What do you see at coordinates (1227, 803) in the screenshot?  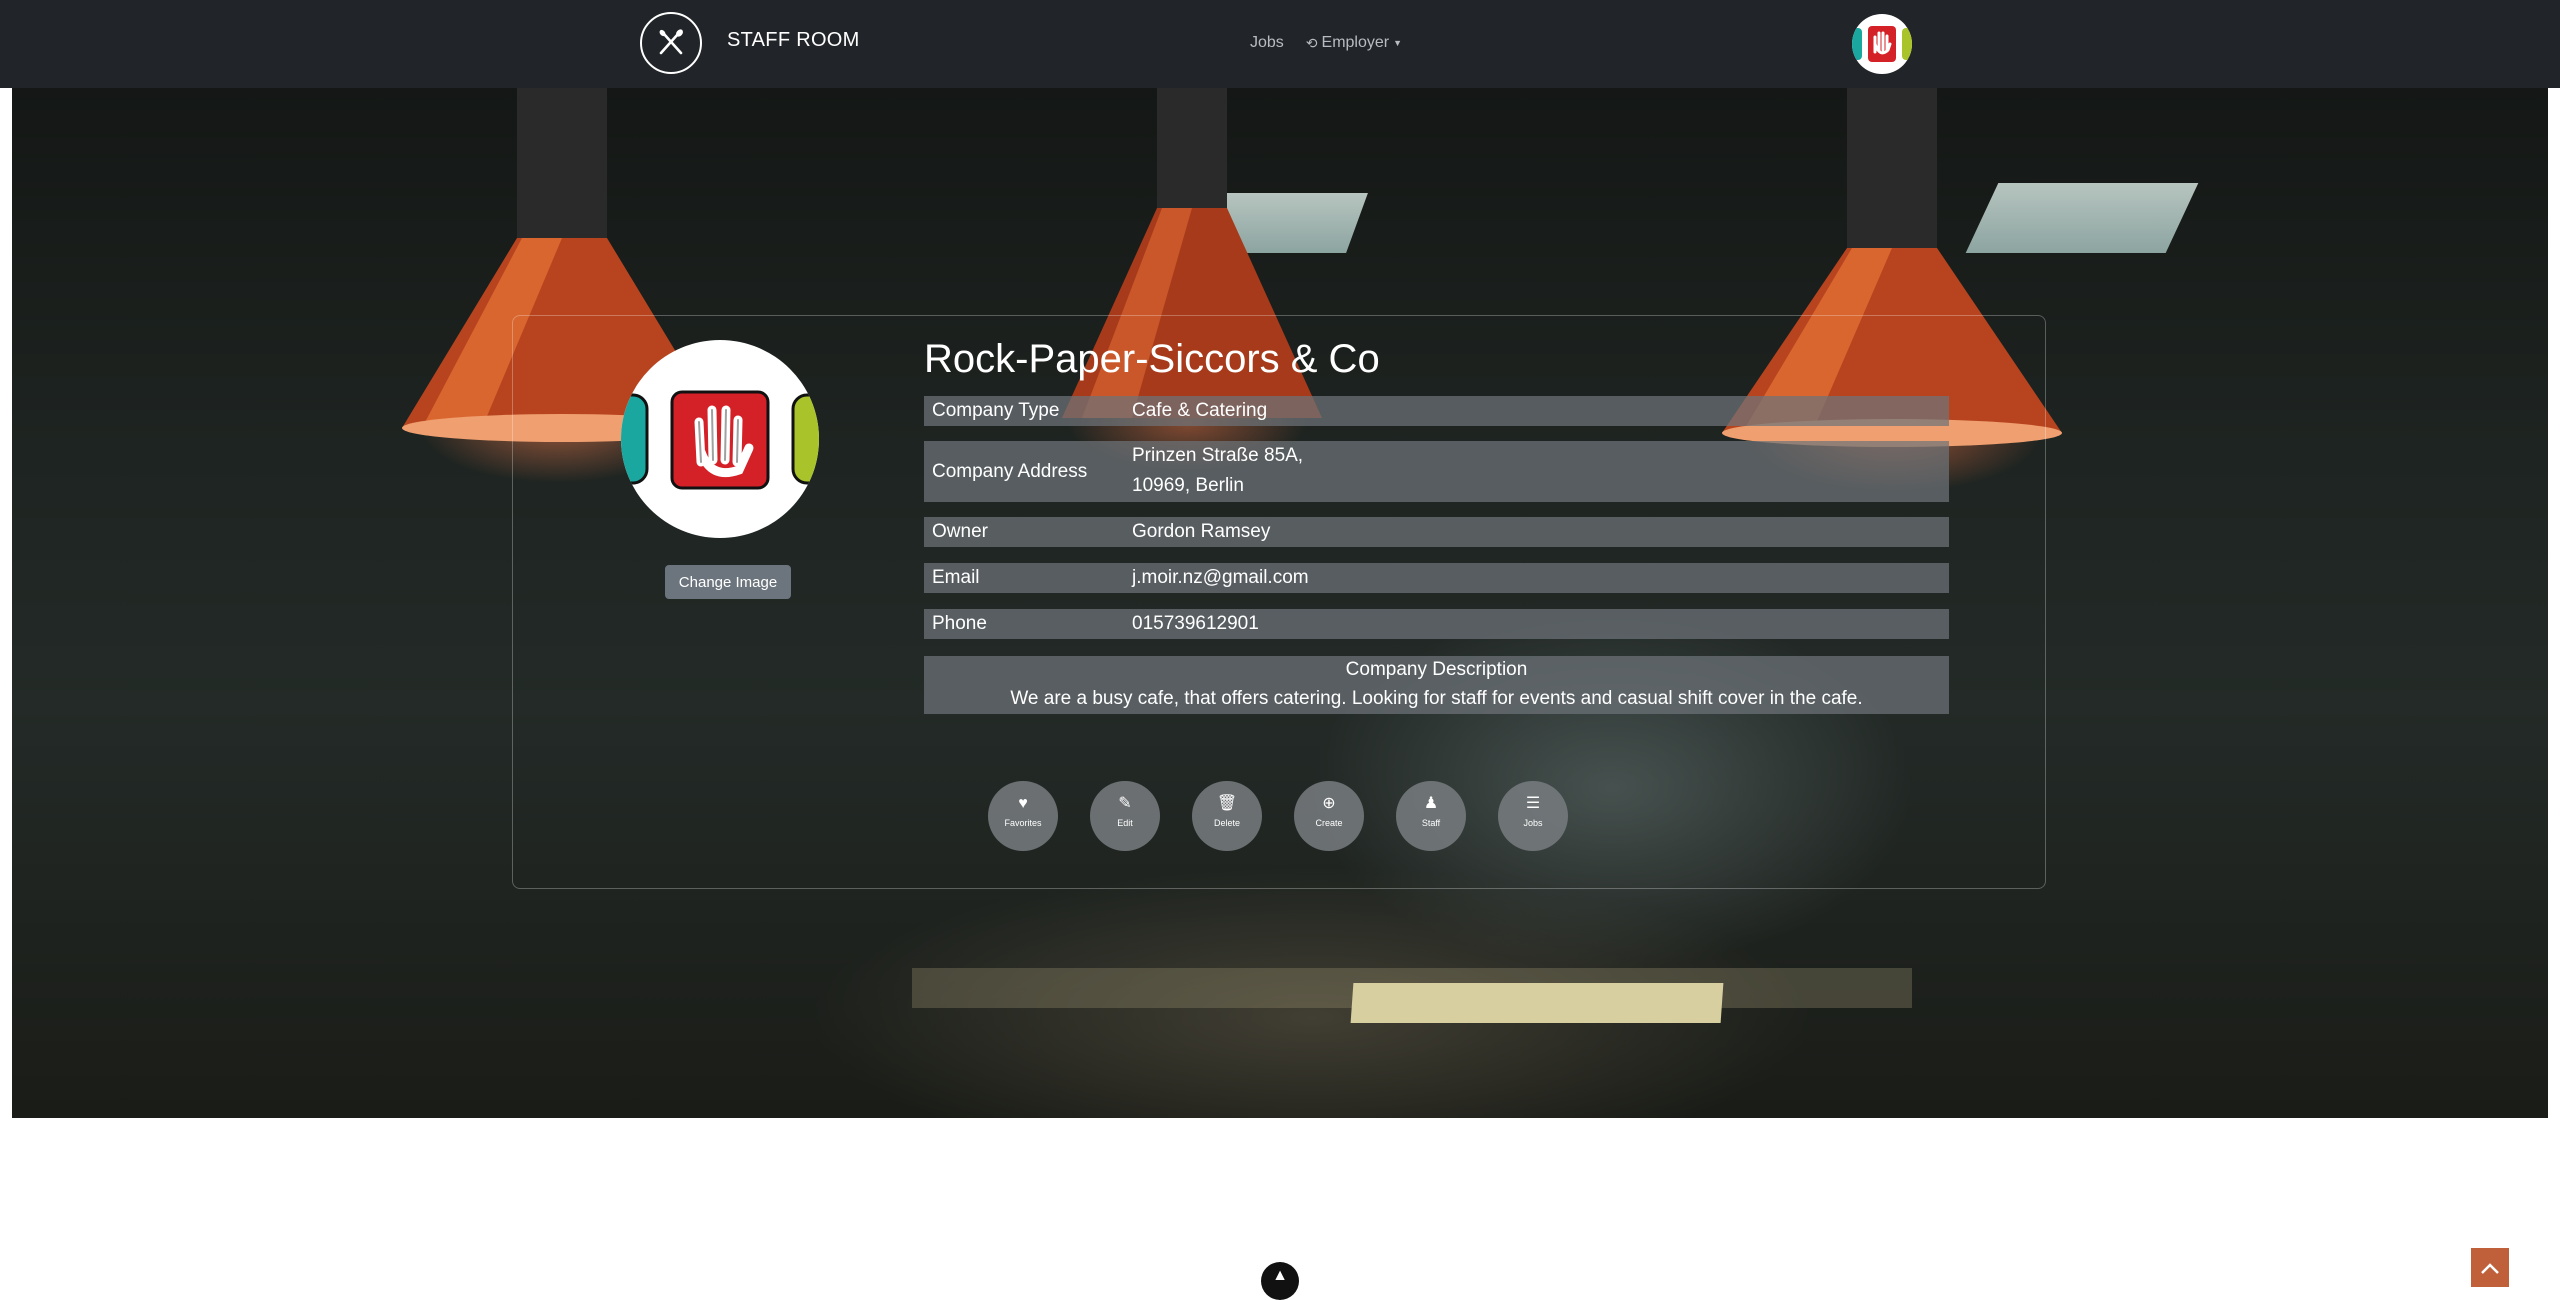 I see `trash-icon: 🗑︎` at bounding box center [1227, 803].